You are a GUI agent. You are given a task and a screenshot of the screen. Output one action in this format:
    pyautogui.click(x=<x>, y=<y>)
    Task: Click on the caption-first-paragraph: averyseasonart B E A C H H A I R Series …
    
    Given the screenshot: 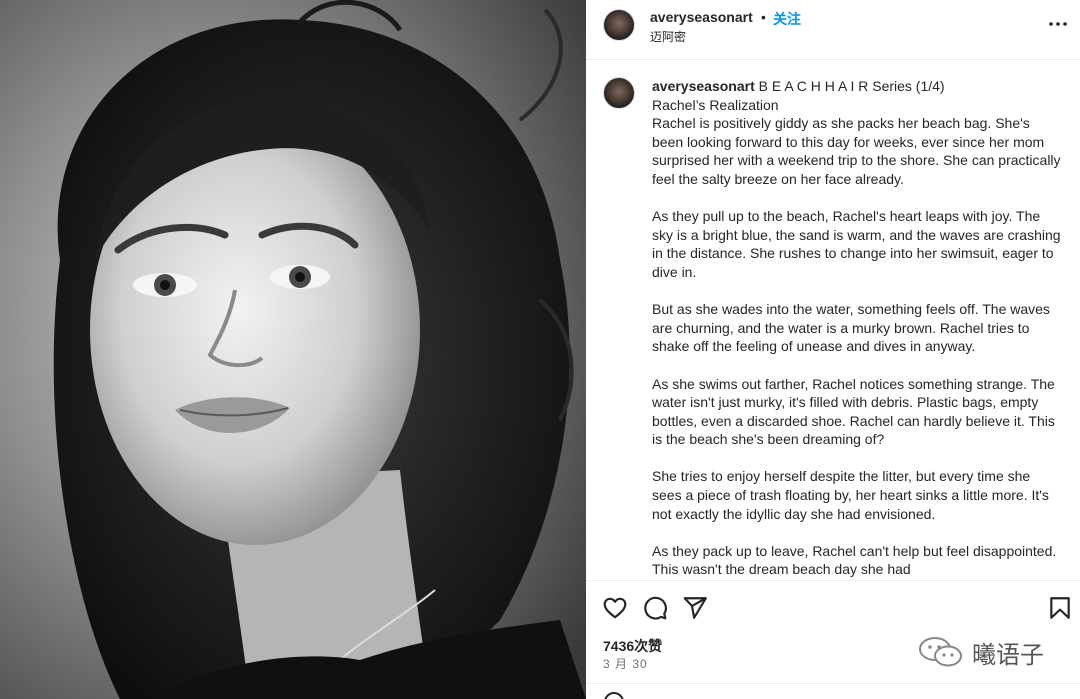 What is the action you would take?
    pyautogui.click(x=857, y=133)
    